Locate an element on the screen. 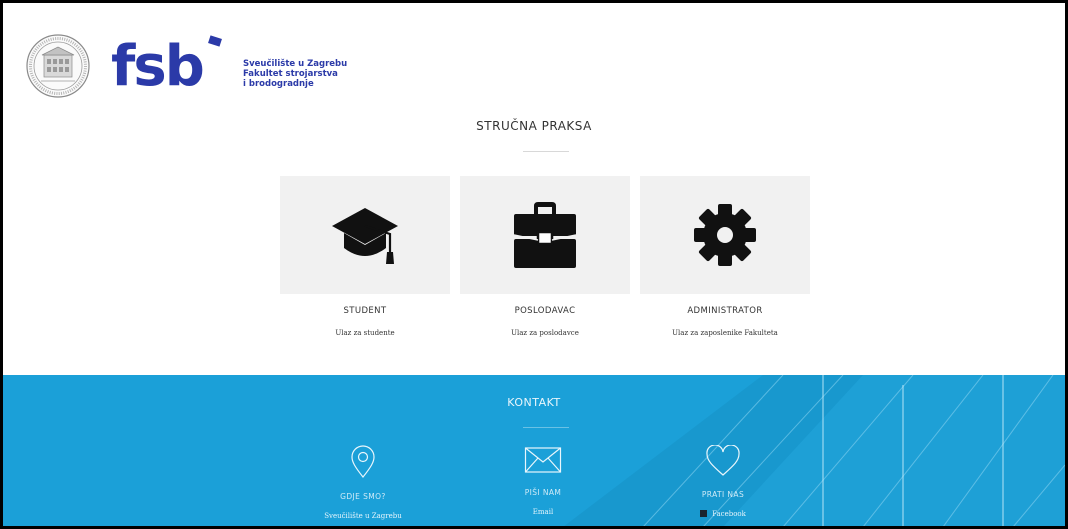 Image resolution: width=1068 pixels, height=529 pixels. card-administrator-image is located at coordinates (725, 235).